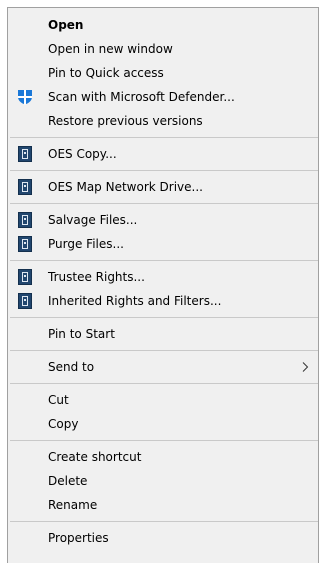  What do you see at coordinates (163, 367) in the screenshot?
I see `menu-item-send-to: Send to` at bounding box center [163, 367].